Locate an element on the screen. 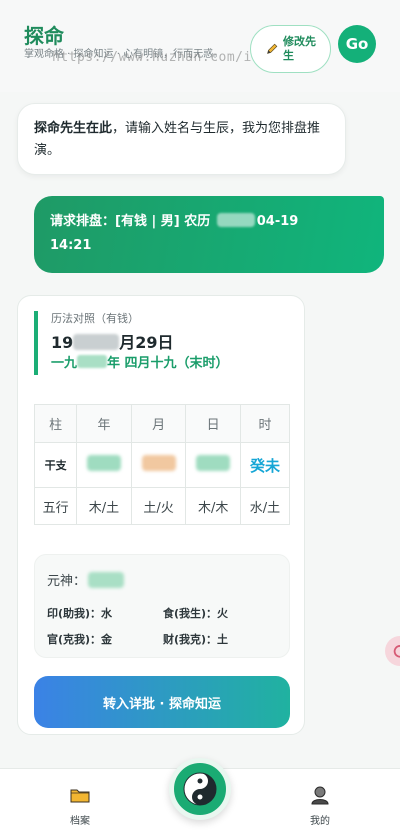 This screenshot has height=832, width=400. yin-yang-center-button is located at coordinates (200, 789).